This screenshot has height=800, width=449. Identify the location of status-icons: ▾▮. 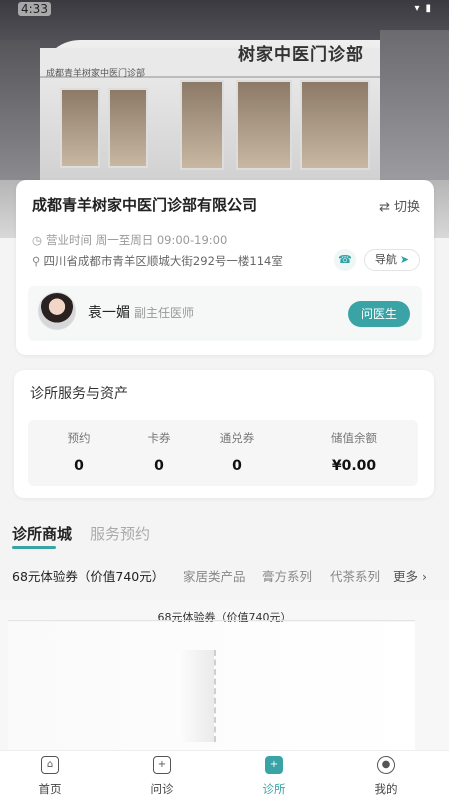
(425, 8).